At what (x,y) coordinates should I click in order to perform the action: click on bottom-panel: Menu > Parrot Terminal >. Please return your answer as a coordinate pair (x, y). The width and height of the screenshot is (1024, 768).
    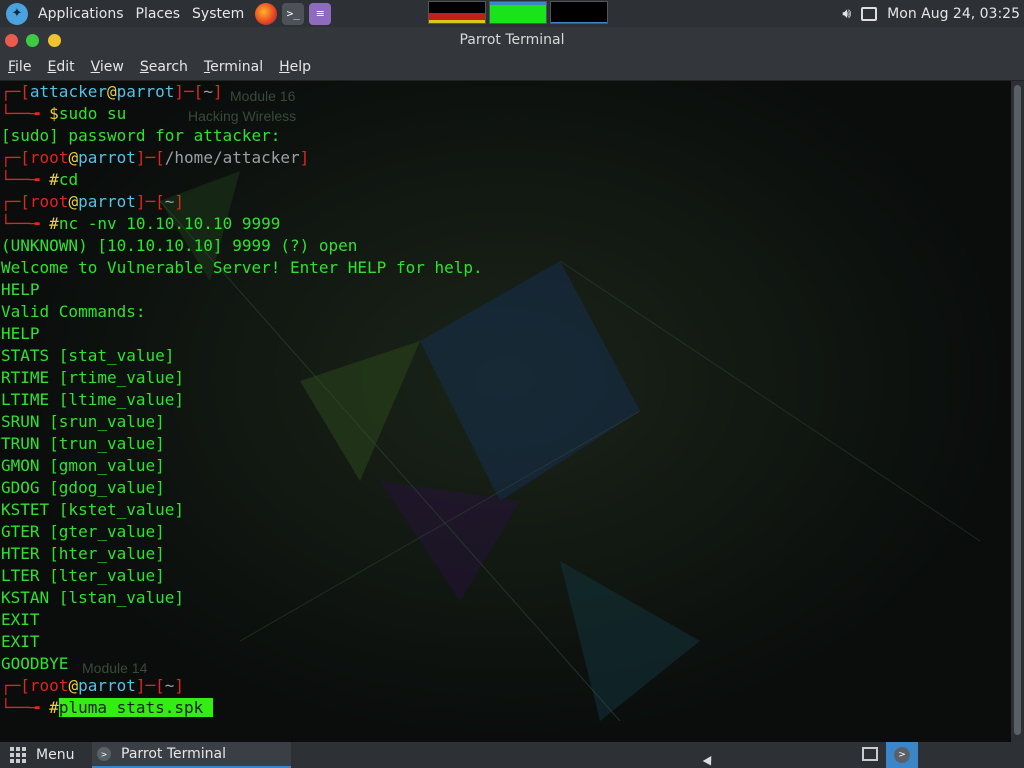
    Looking at the image, I should click on (512, 755).